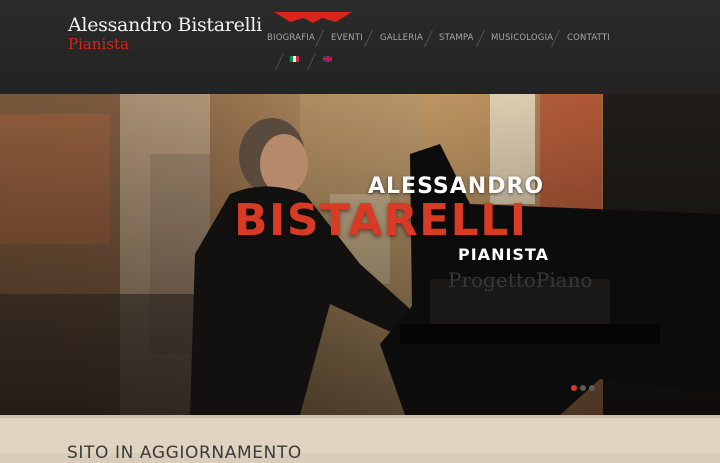 This screenshot has width=720, height=463. What do you see at coordinates (294, 59) in the screenshot?
I see `it-flag-icon` at bounding box center [294, 59].